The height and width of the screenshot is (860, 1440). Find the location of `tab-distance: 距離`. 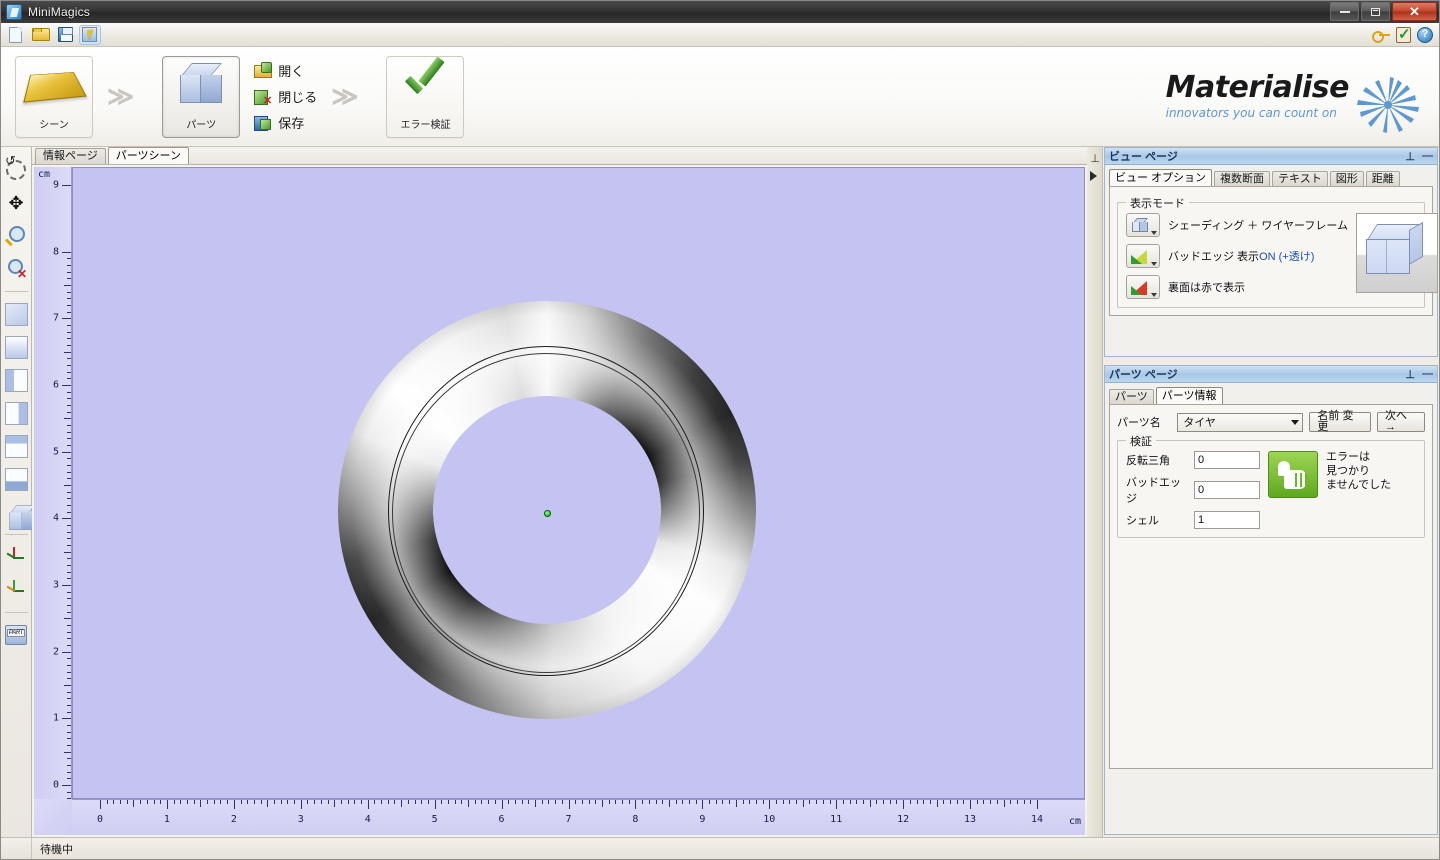

tab-distance: 距離 is located at coordinates (1382, 179).